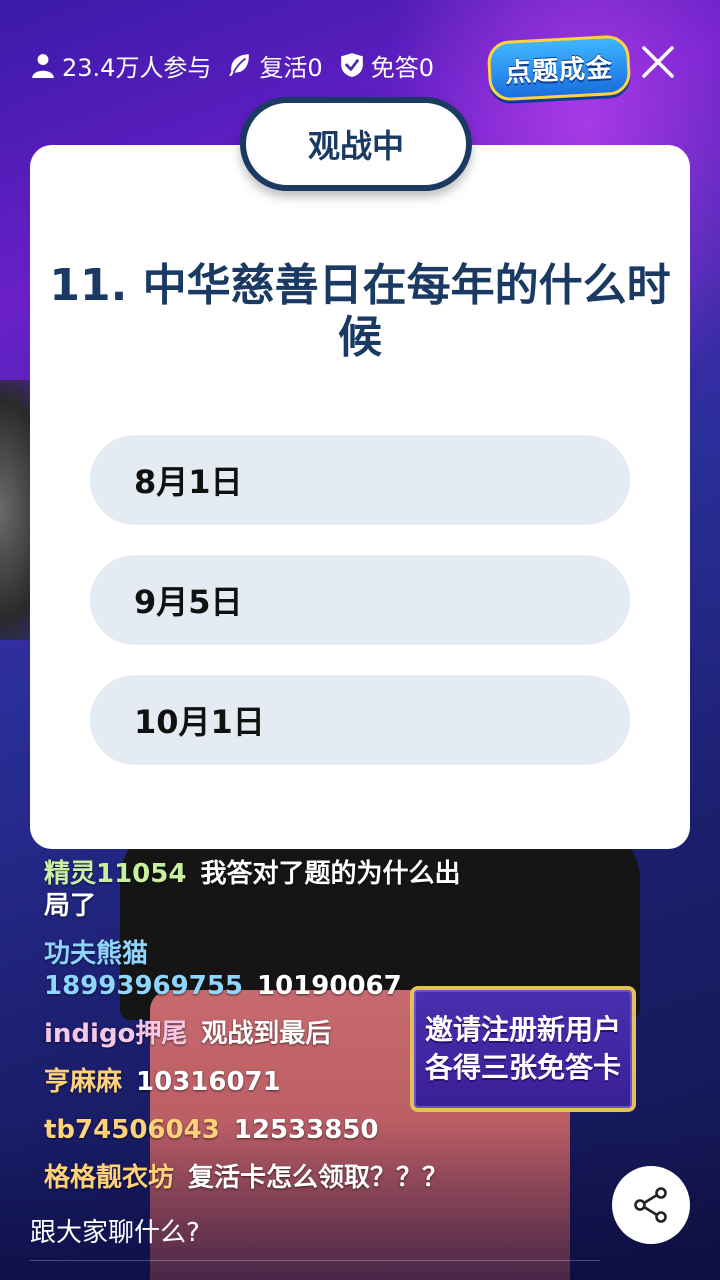 This screenshot has height=1280, width=720. I want to click on close-button, so click(658, 62).